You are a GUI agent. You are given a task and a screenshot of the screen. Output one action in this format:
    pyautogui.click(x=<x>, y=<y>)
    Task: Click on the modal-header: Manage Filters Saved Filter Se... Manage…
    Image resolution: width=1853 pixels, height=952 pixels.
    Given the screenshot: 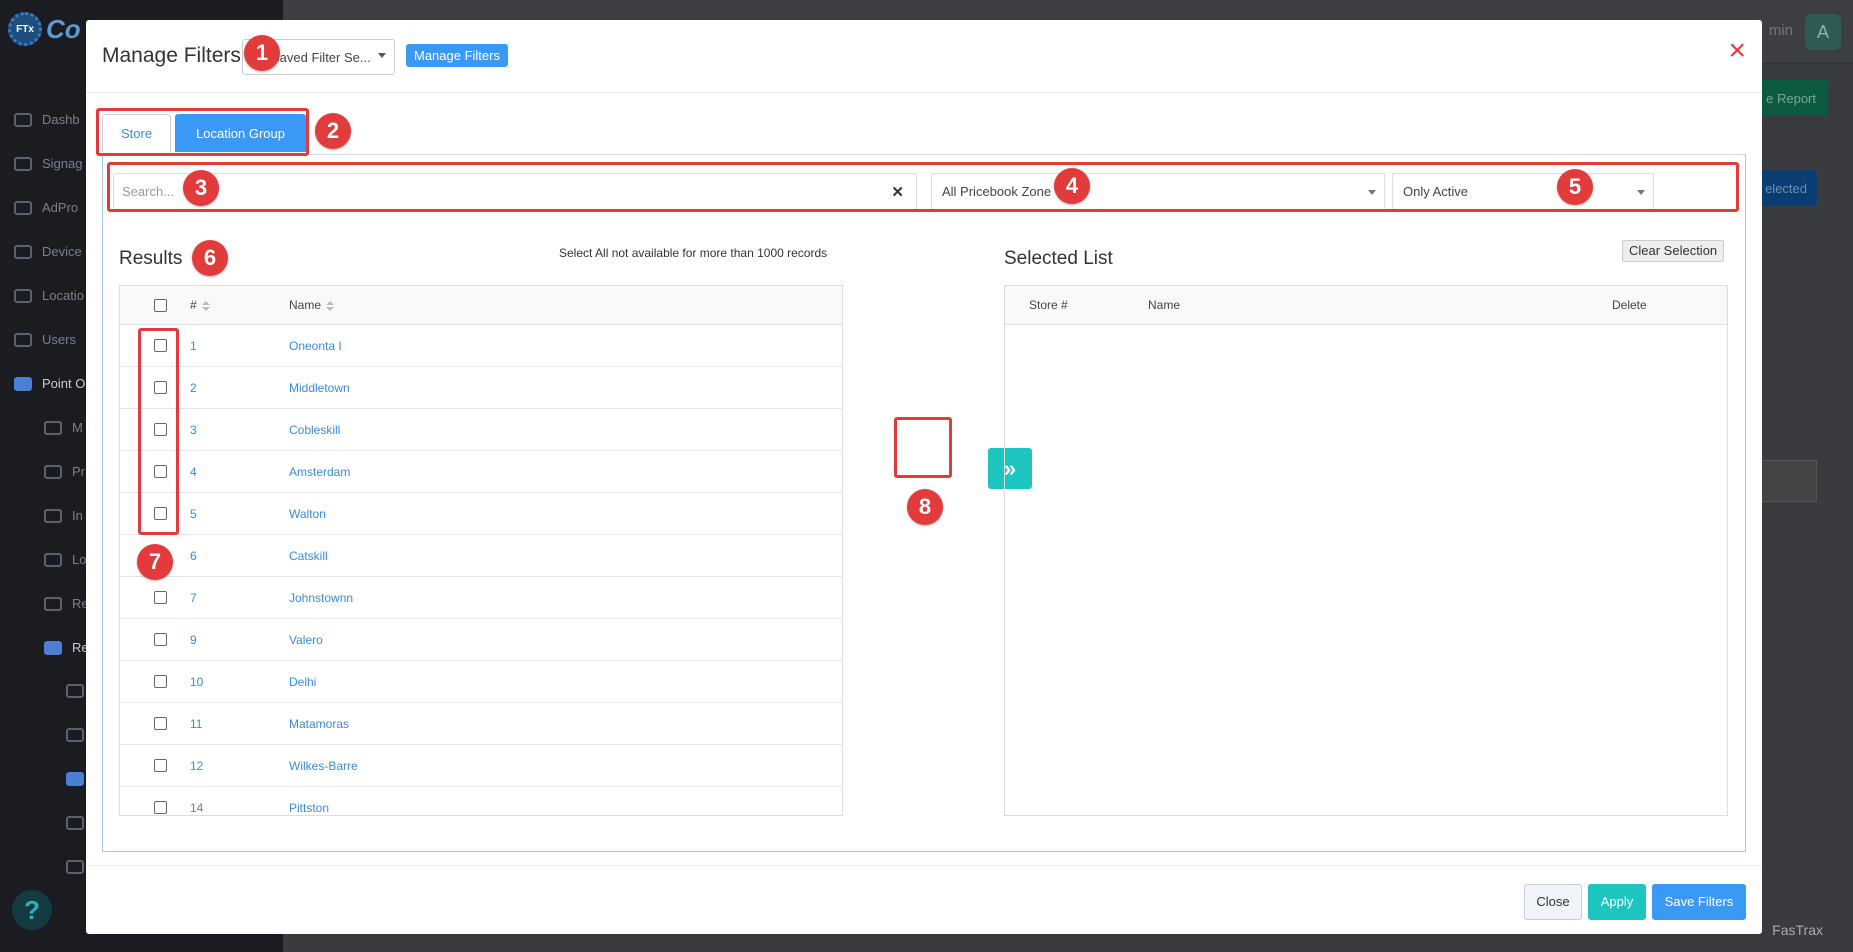 What is the action you would take?
    pyautogui.click(x=924, y=56)
    